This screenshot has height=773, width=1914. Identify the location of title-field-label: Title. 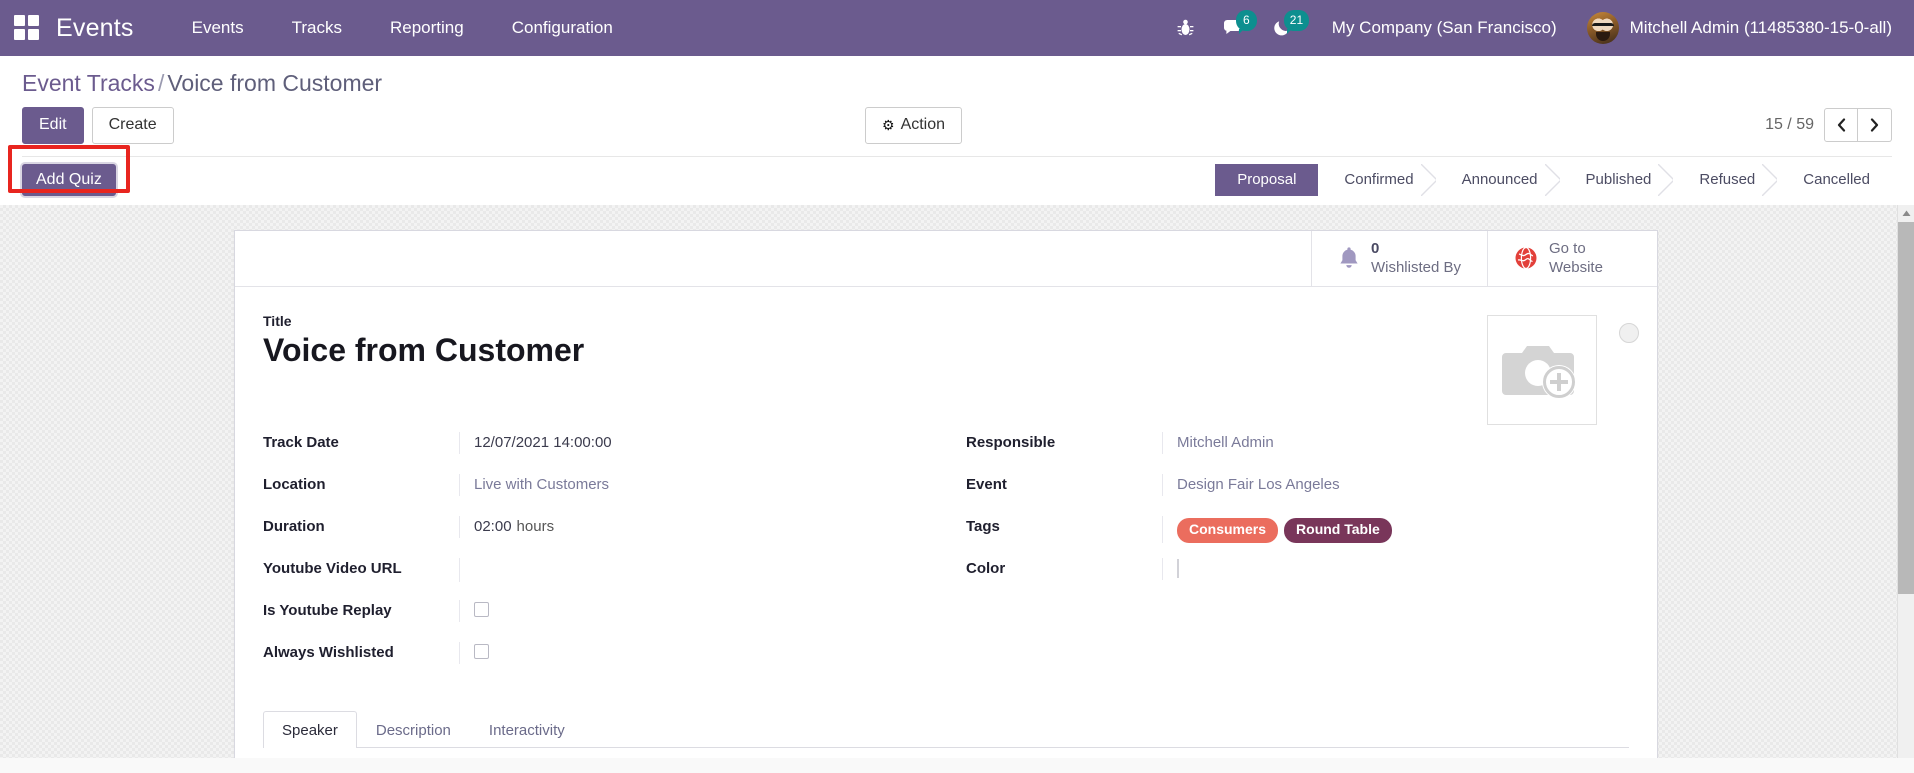
(277, 320).